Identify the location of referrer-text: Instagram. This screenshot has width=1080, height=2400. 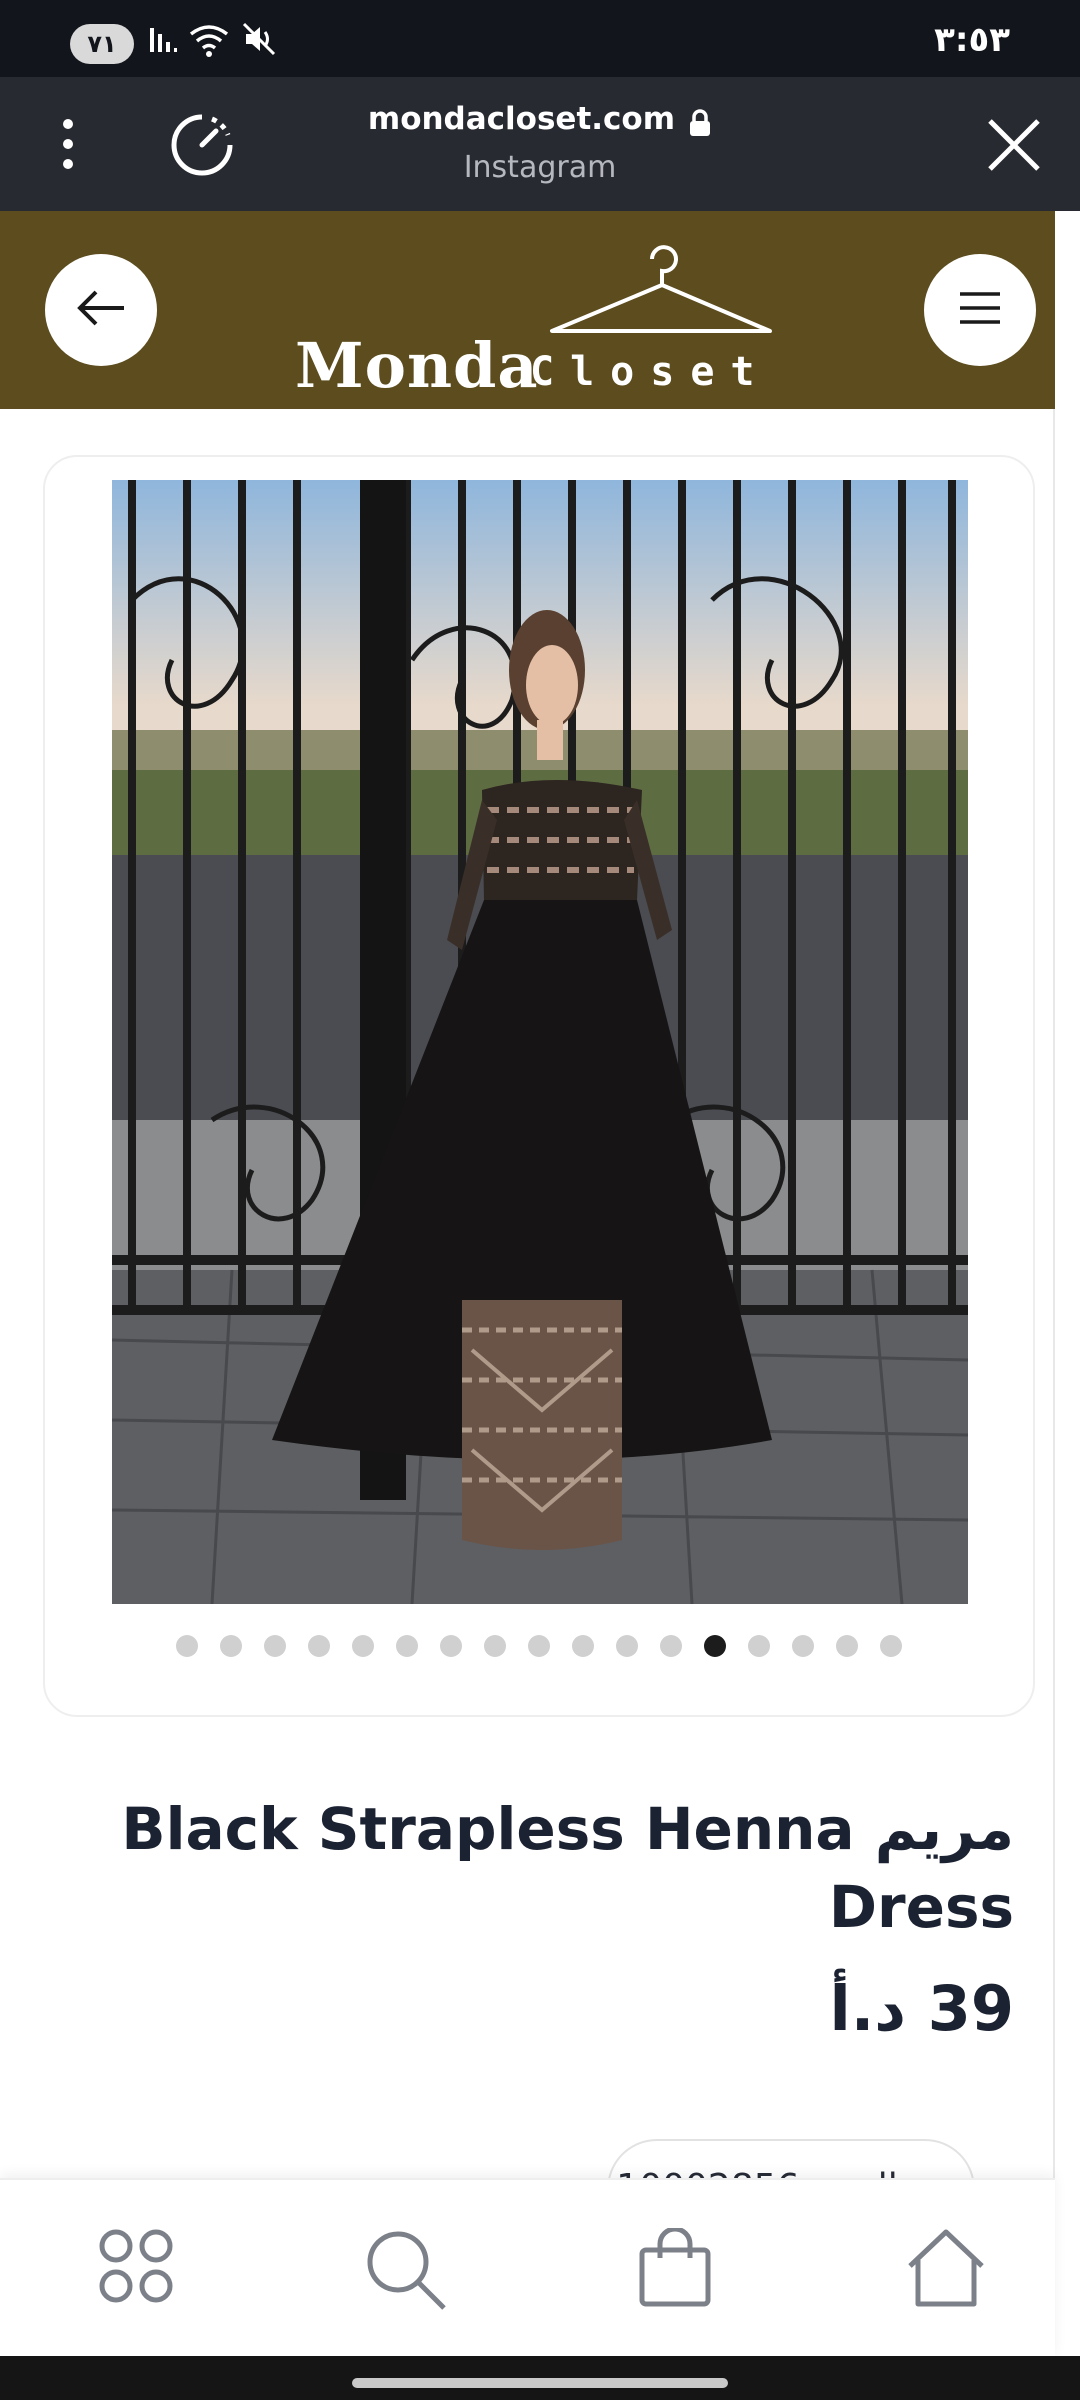
(540, 167).